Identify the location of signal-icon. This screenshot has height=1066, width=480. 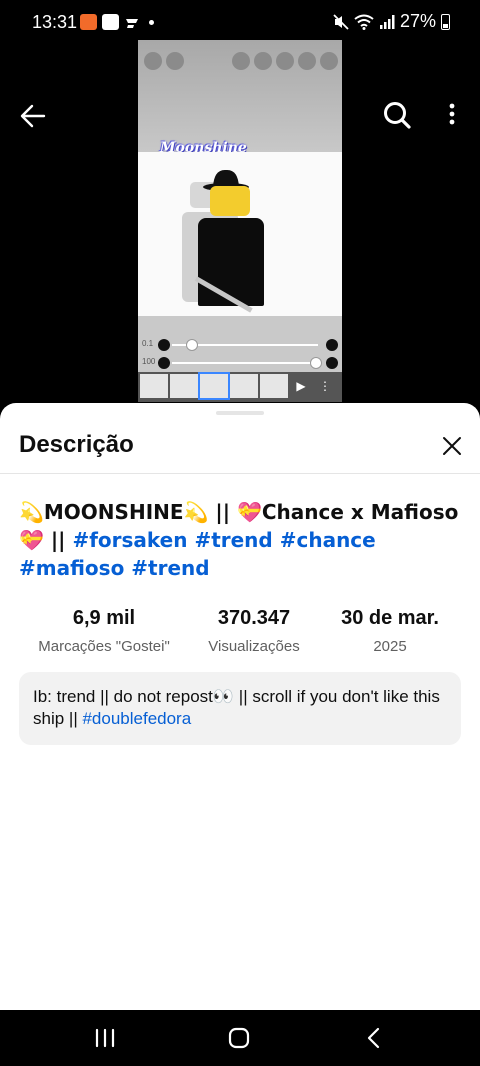
(387, 21).